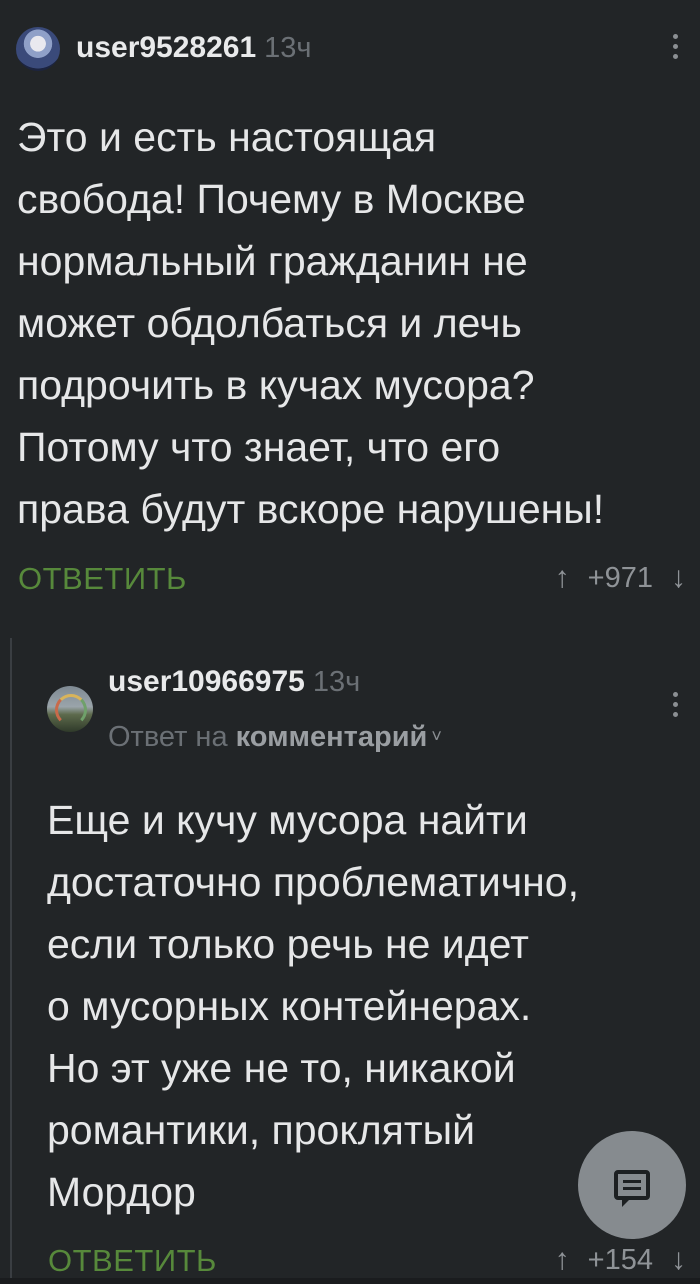 This screenshot has height=1284, width=700. I want to click on downvote-icon: ↓, so click(678, 1260).